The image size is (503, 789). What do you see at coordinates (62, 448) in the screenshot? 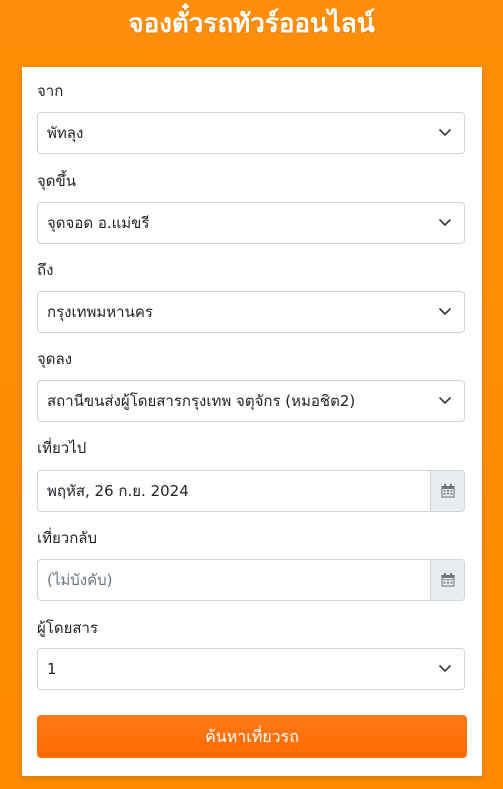
I see `depart-date-label: เที่ยวไป` at bounding box center [62, 448].